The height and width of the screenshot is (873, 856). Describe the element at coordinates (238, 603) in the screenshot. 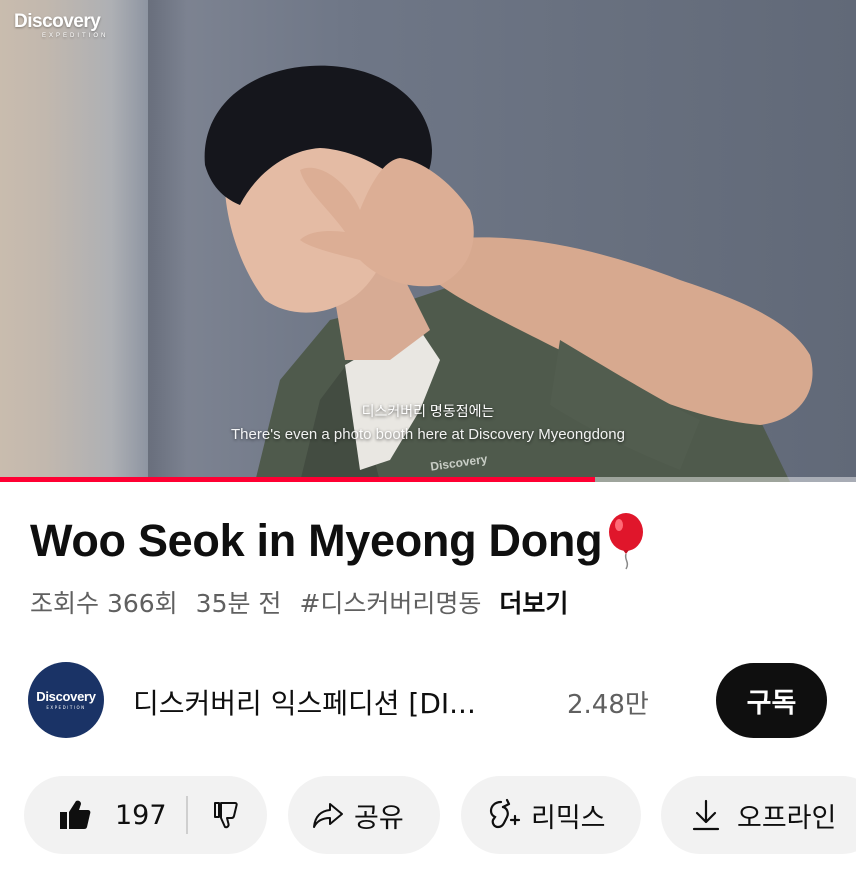

I see `upload-time: 35분 전` at that location.